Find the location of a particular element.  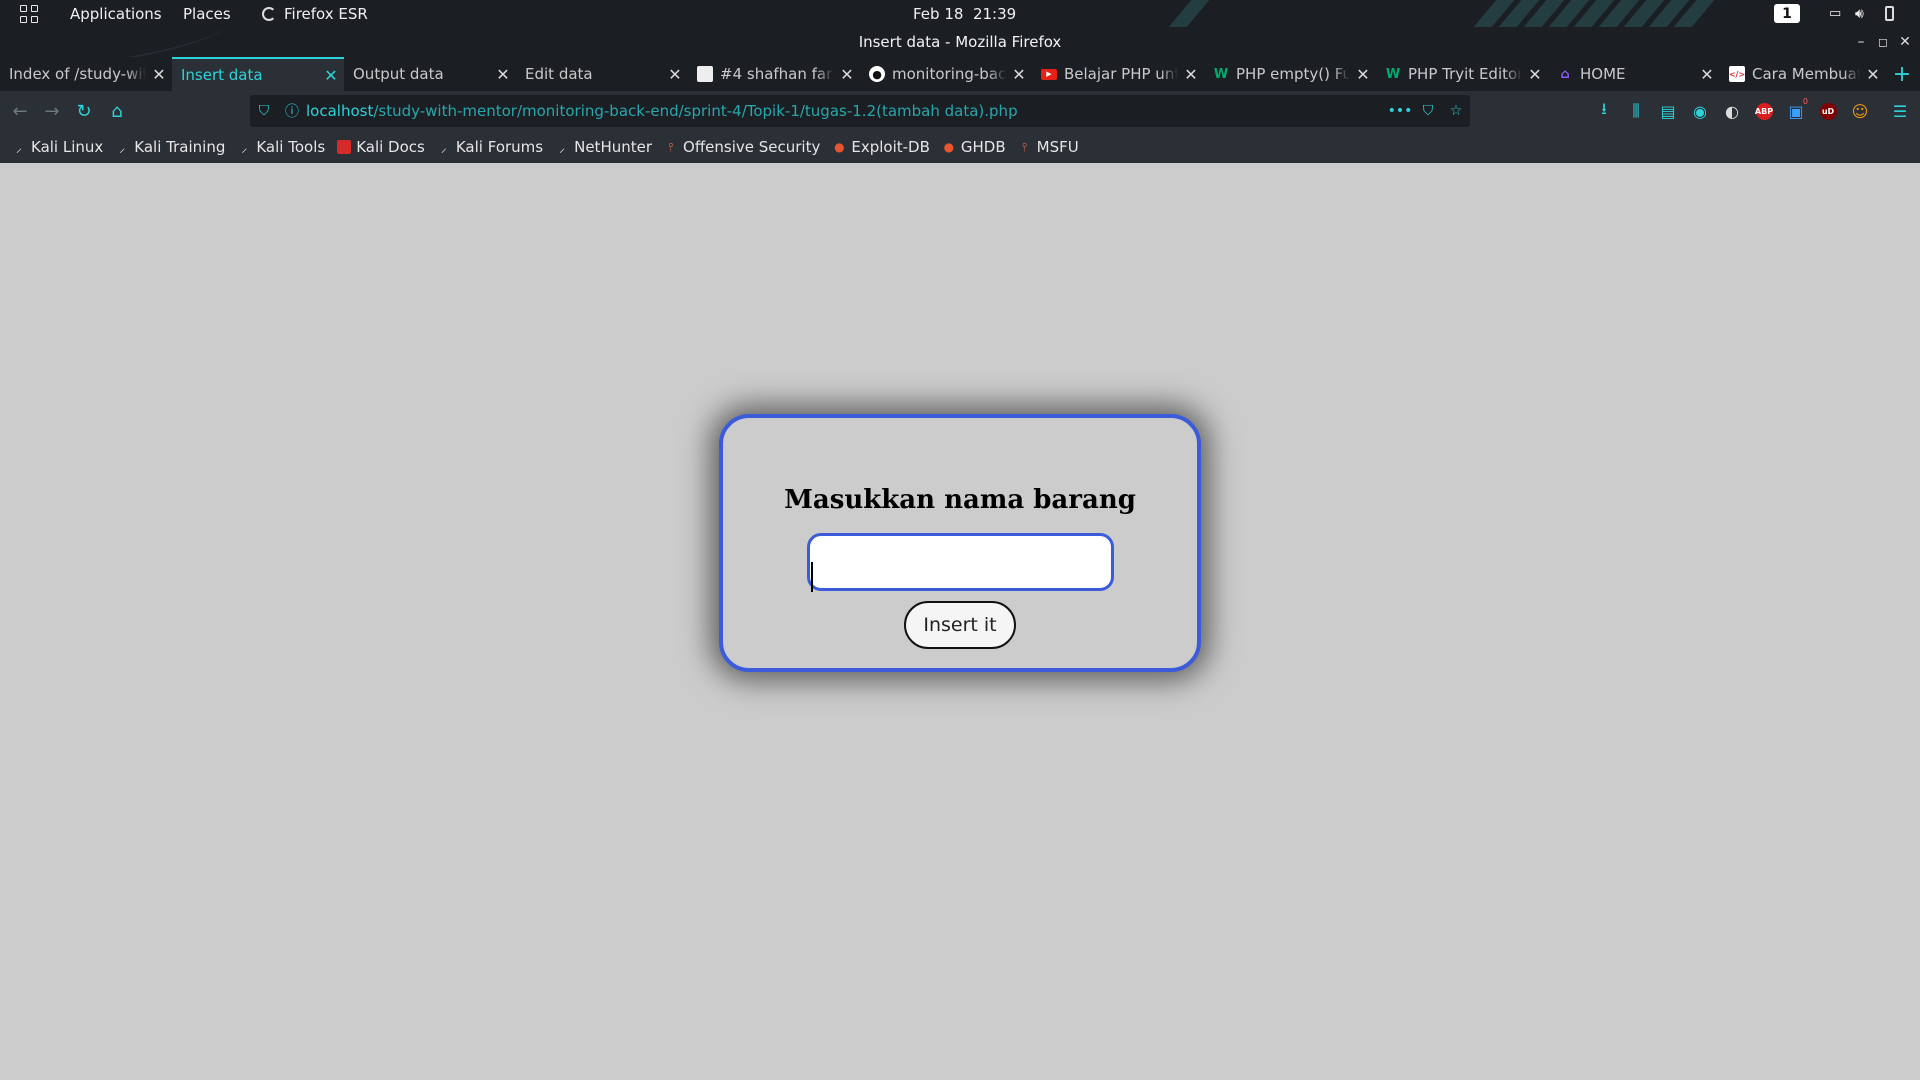

home-button: ⌂ is located at coordinates (117, 111).